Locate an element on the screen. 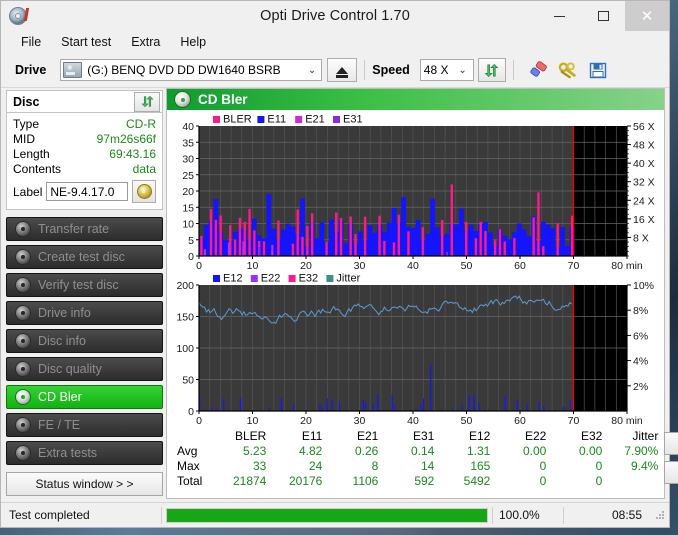 This screenshot has height=535, width=678. disc-mid-value: 97m26s66f is located at coordinates (126, 139).